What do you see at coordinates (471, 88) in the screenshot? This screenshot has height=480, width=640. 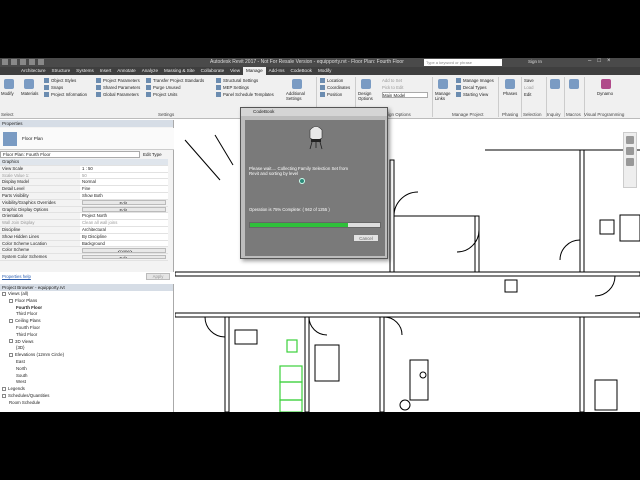 I see `decal-types-button: Decal Types` at bounding box center [471, 88].